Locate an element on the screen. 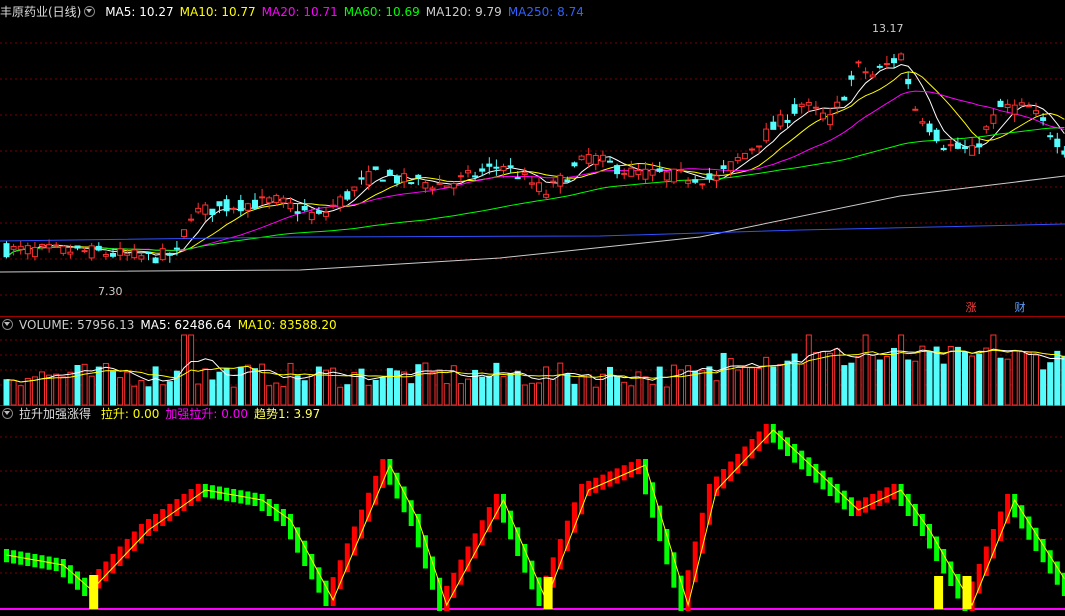  badge-cai: 财 is located at coordinates (1020, 308).